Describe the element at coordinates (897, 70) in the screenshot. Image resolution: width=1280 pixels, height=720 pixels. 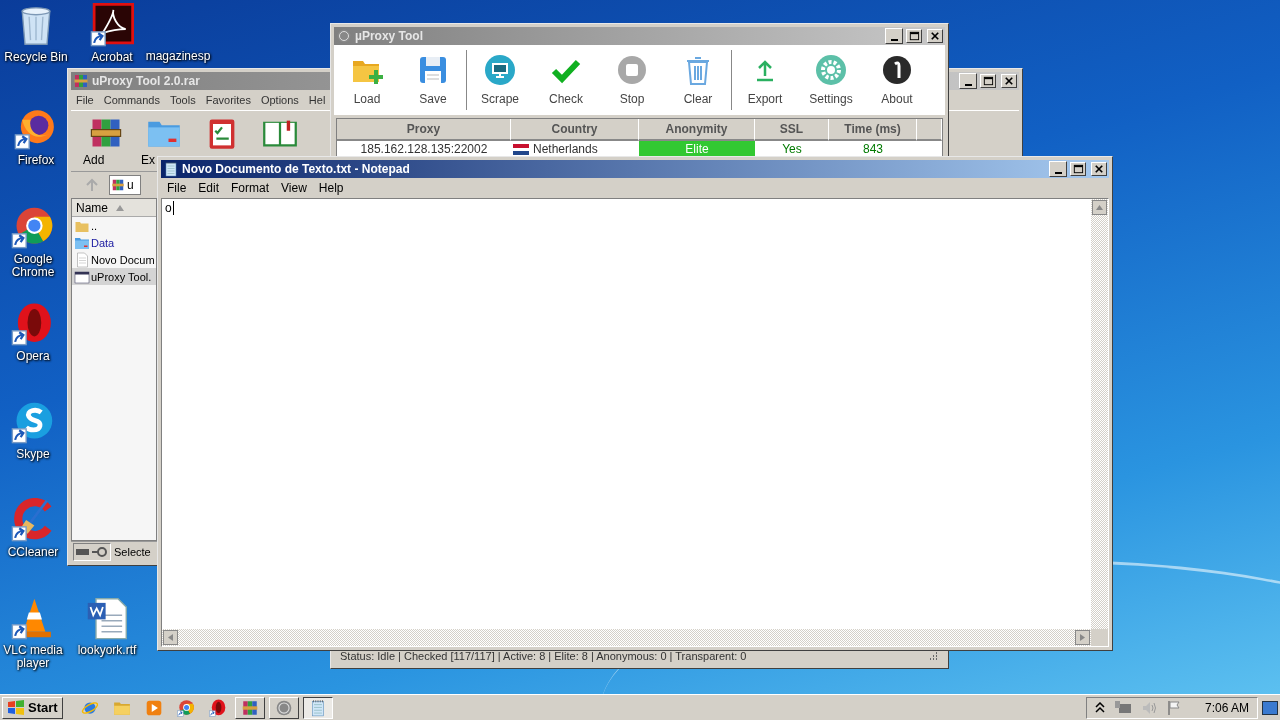
I see `info-icon` at that location.